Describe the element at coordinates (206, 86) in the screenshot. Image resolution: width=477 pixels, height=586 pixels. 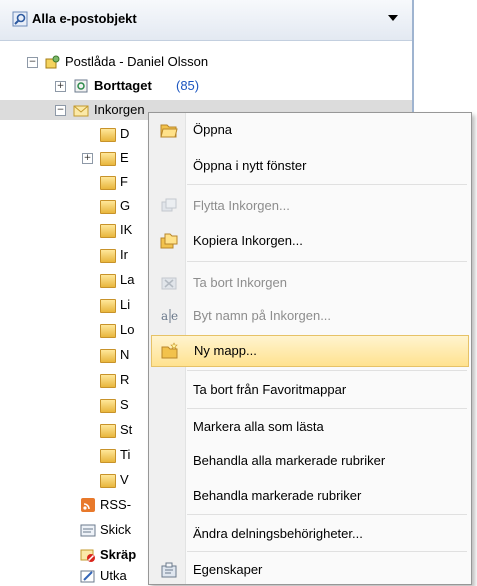
I see `tree-item-deleted: + Borttaget (85)` at that location.